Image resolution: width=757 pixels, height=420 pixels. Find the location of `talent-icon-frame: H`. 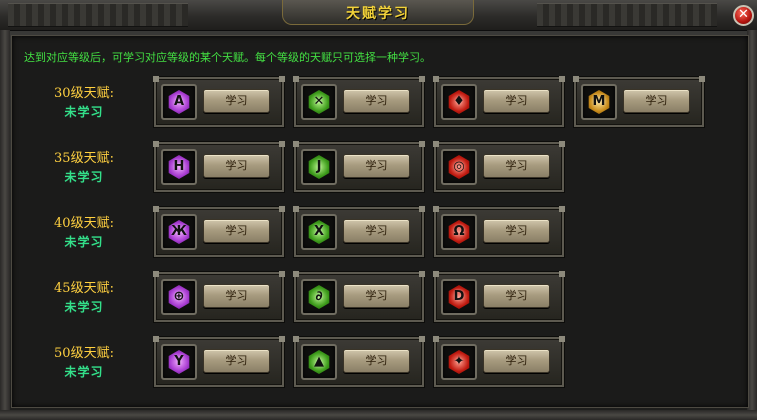

talent-icon-frame: H is located at coordinates (179, 167).